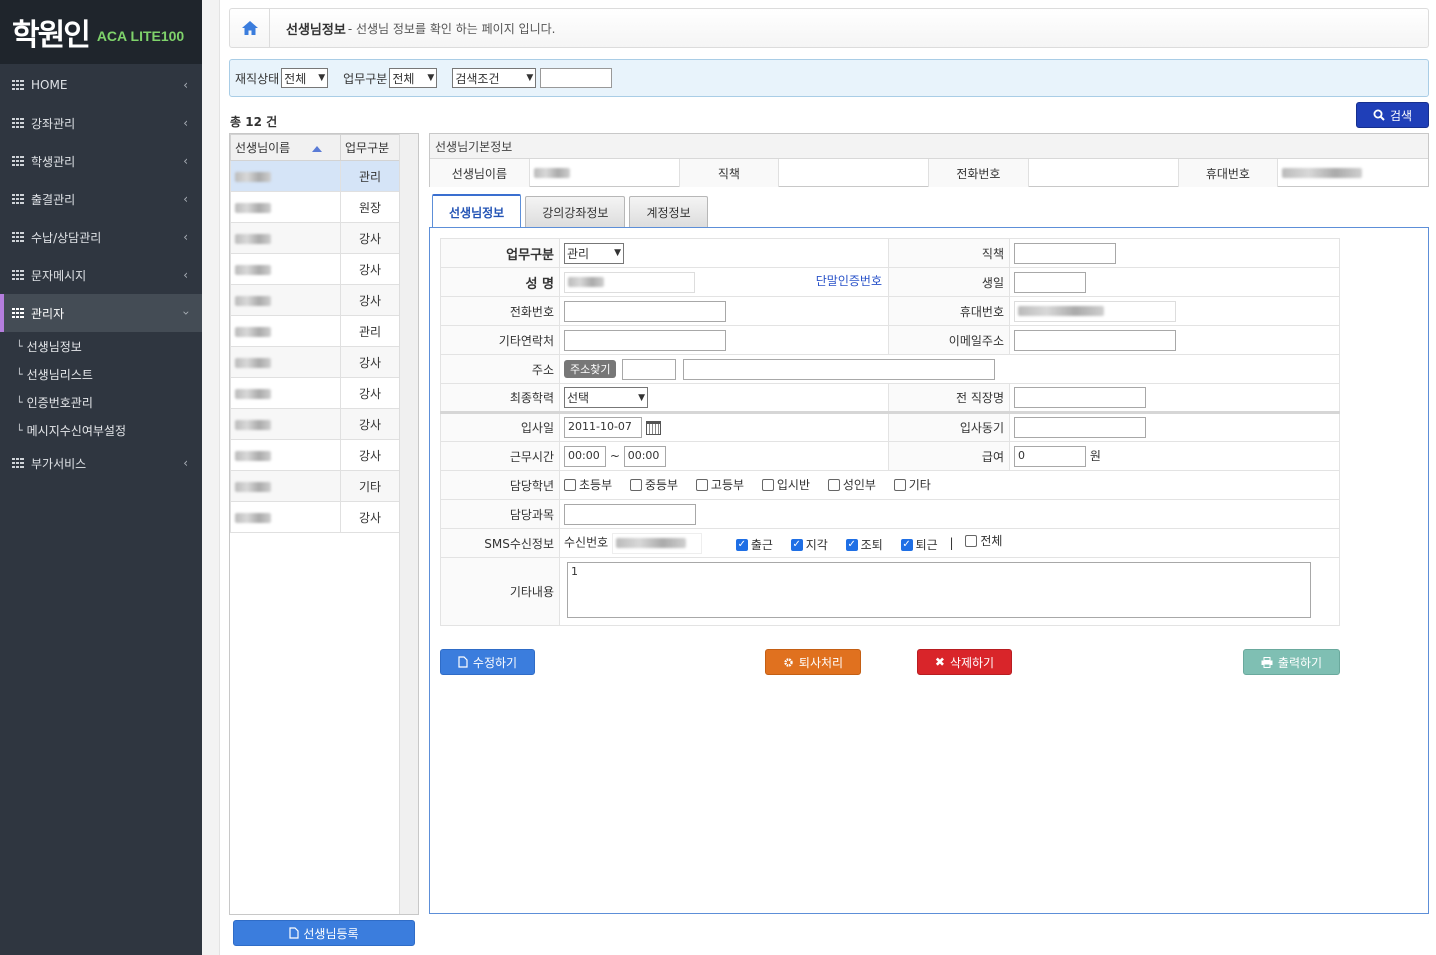  I want to click on logo: 학원인 ACA LITE100, so click(101, 32).